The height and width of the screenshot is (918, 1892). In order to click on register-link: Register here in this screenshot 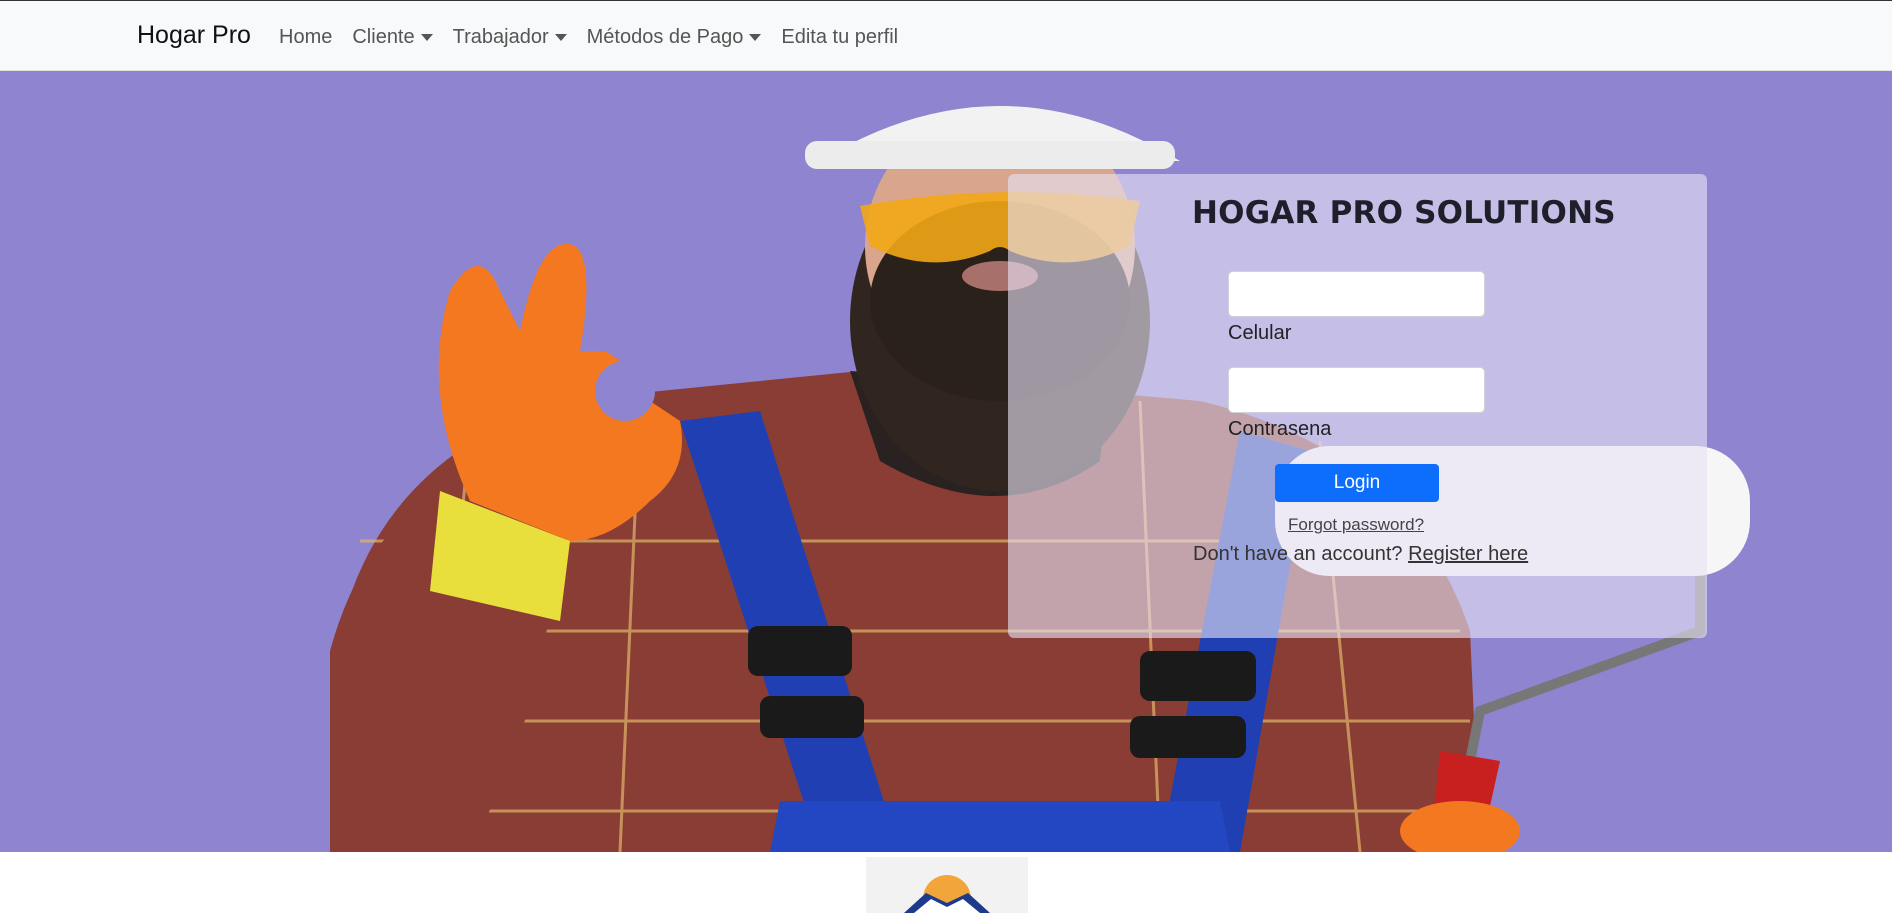, I will do `click(1468, 554)`.